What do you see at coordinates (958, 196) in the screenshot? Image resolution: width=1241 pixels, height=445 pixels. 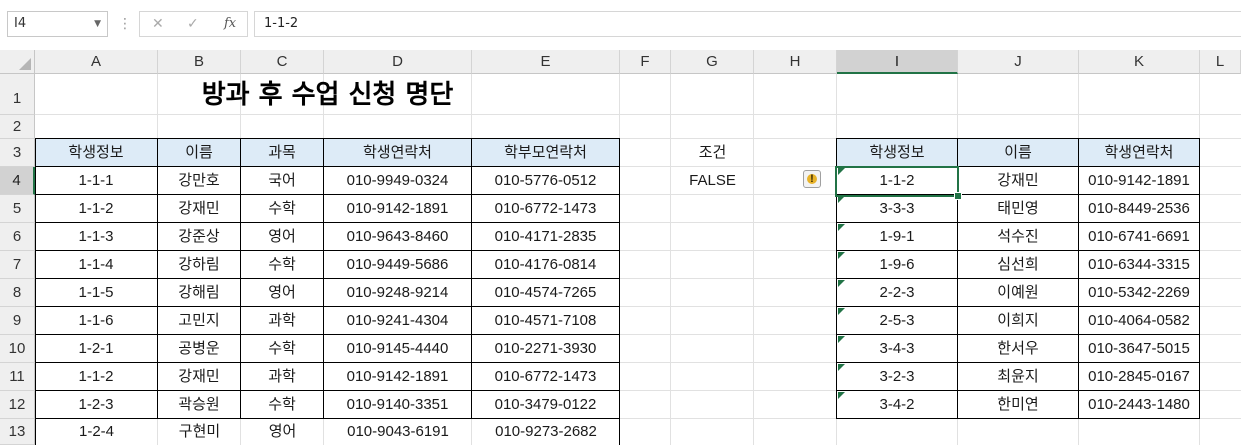 I see `fill-handle` at bounding box center [958, 196].